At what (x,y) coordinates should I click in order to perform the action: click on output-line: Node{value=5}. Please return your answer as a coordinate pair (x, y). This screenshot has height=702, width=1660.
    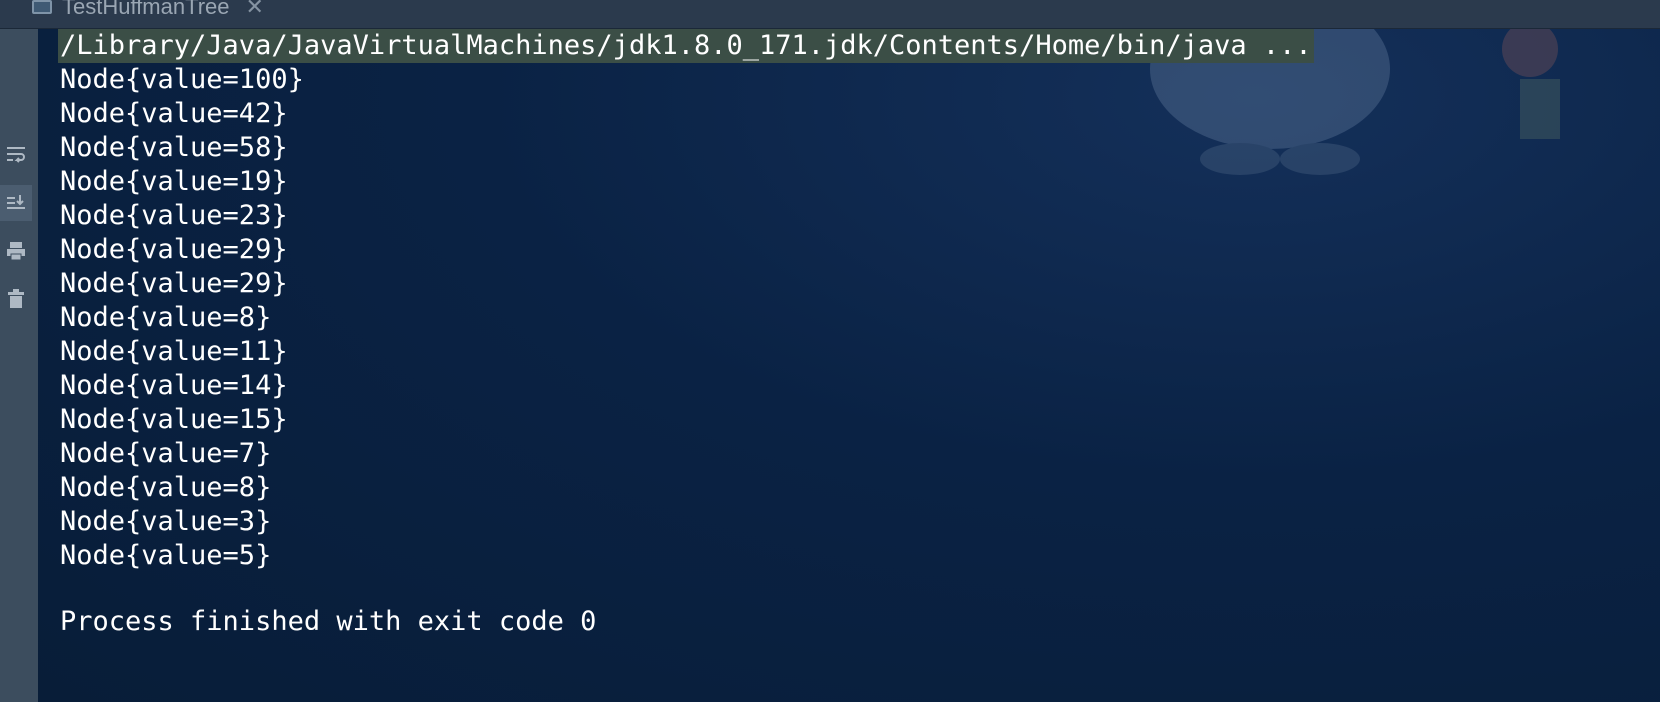
    Looking at the image, I should click on (166, 555).